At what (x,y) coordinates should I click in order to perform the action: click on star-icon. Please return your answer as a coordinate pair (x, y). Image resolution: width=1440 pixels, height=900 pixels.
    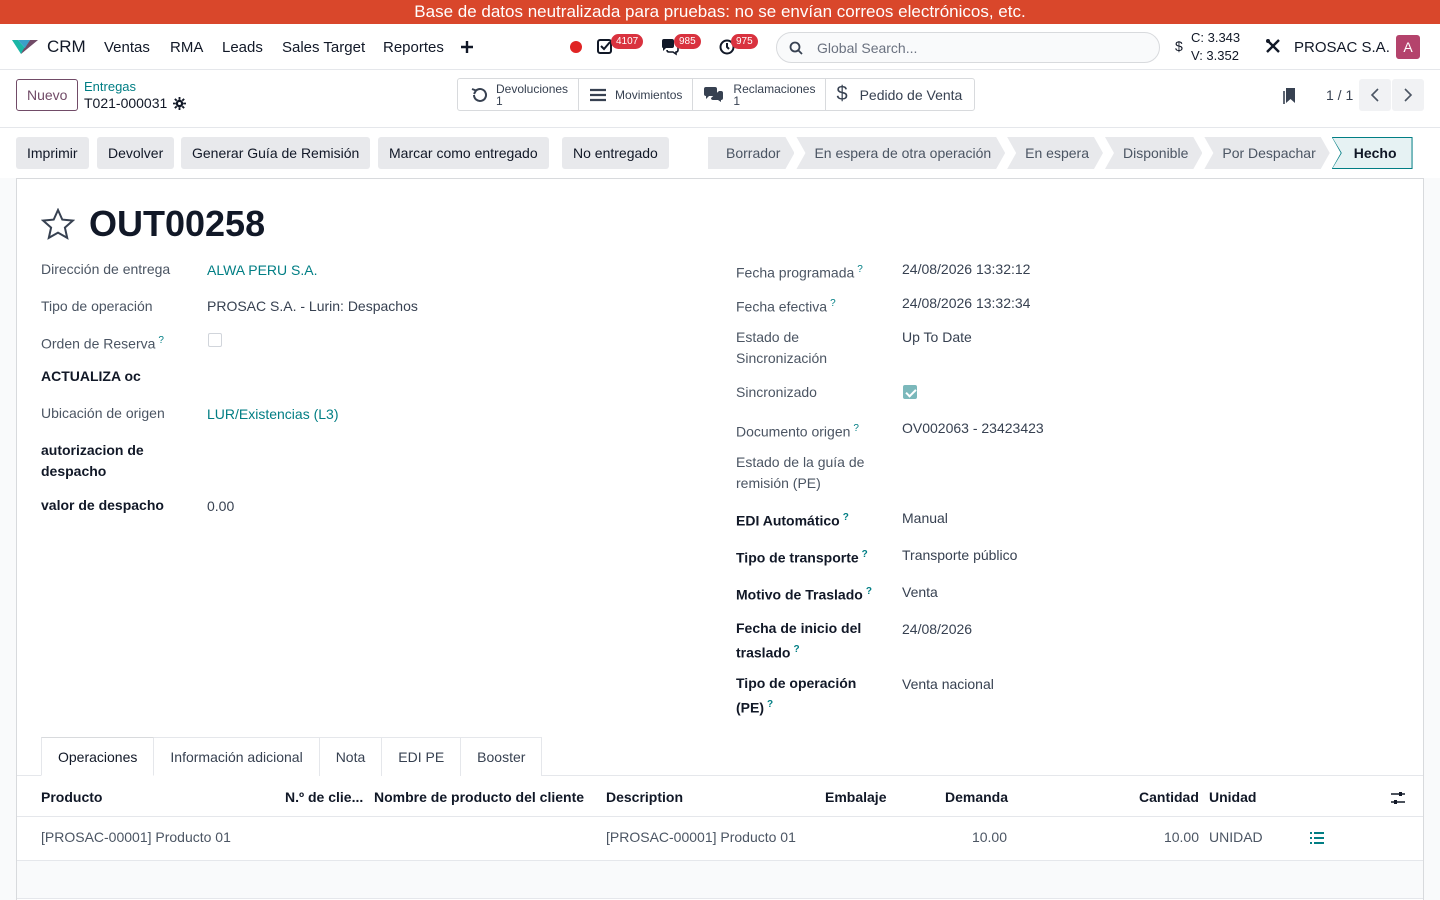
    Looking at the image, I should click on (58, 224).